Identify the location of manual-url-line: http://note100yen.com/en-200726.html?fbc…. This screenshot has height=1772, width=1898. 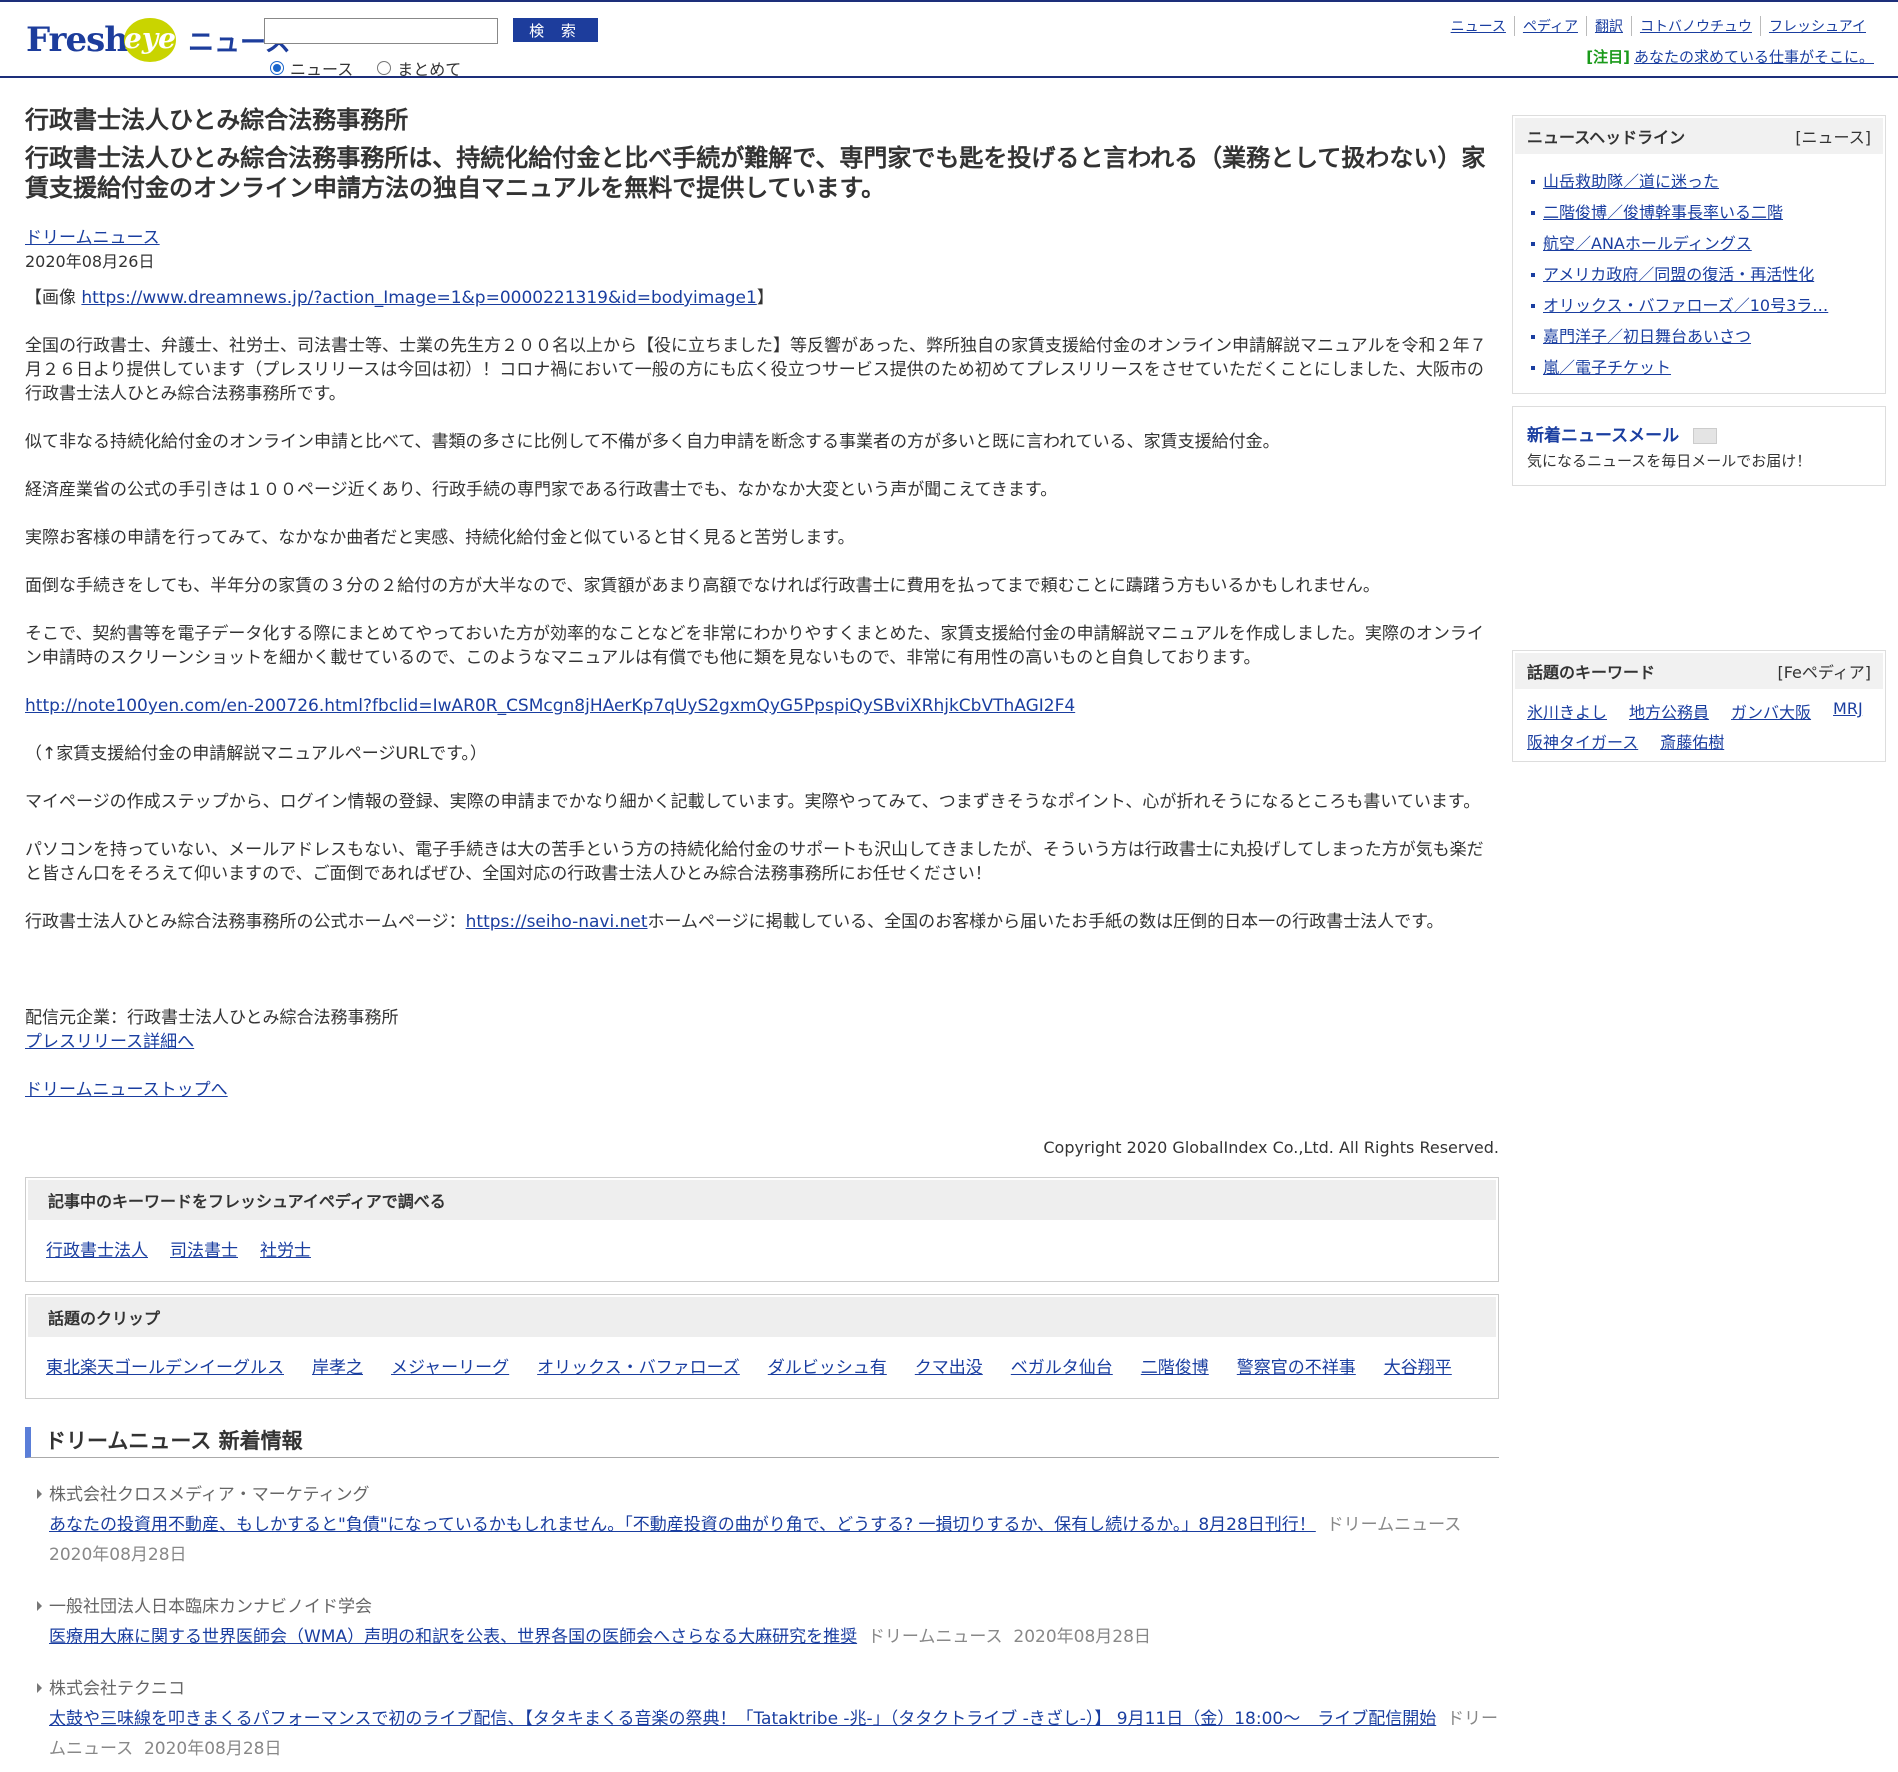
(762, 706).